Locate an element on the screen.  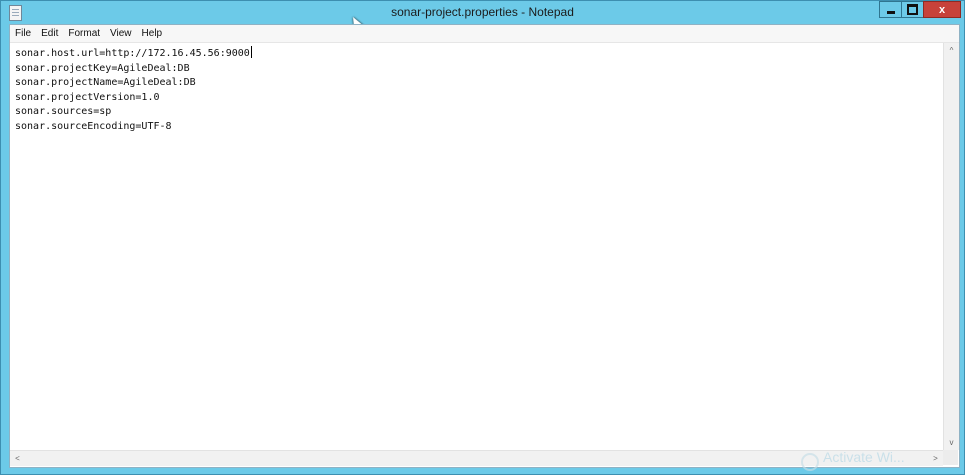
minimize-button is located at coordinates (890, 9).